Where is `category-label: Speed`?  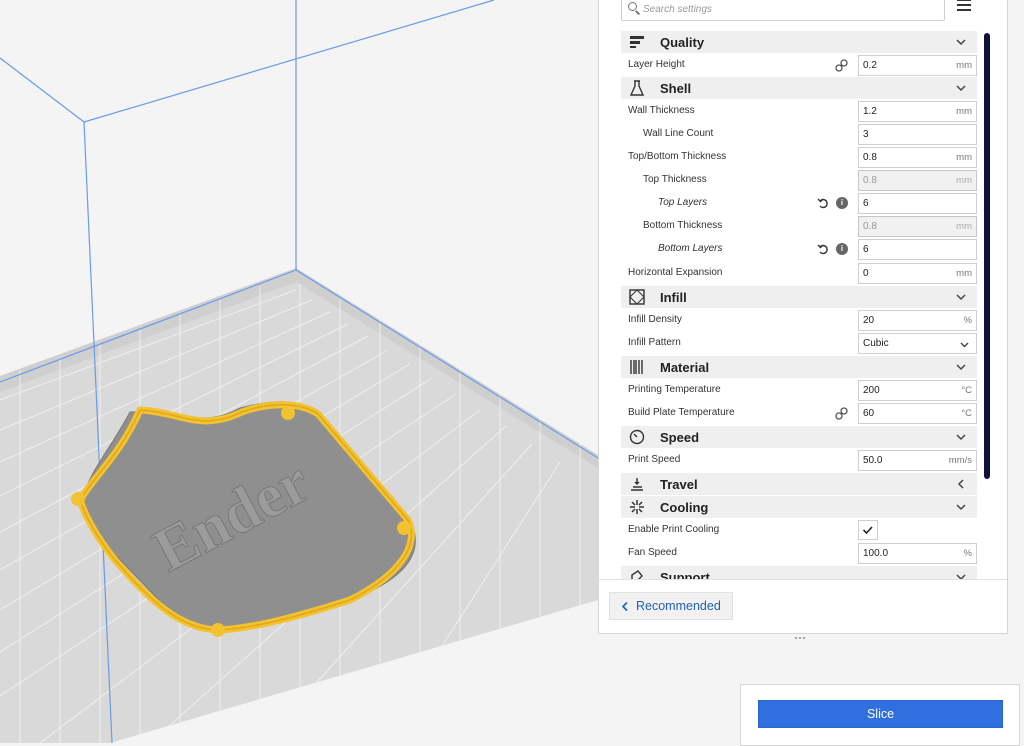 category-label: Speed is located at coordinates (680, 437).